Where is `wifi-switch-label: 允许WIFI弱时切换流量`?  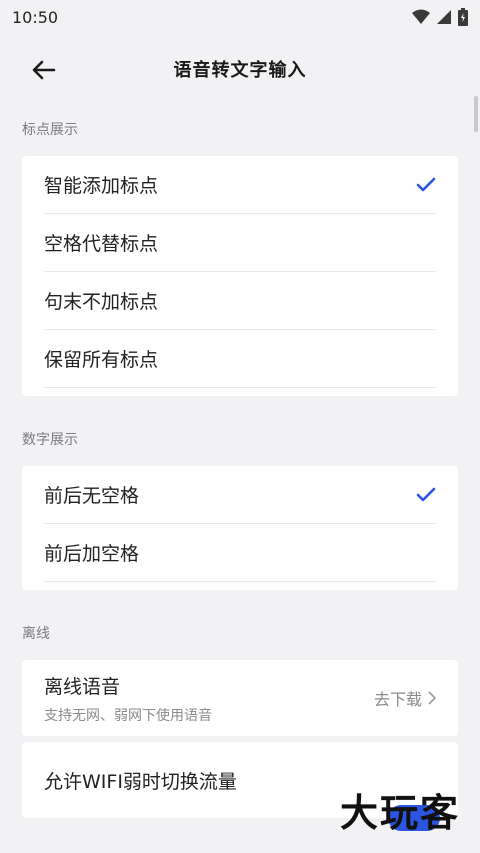
wifi-switch-label: 允许WIFI弱时切换流量 is located at coordinates (140, 781).